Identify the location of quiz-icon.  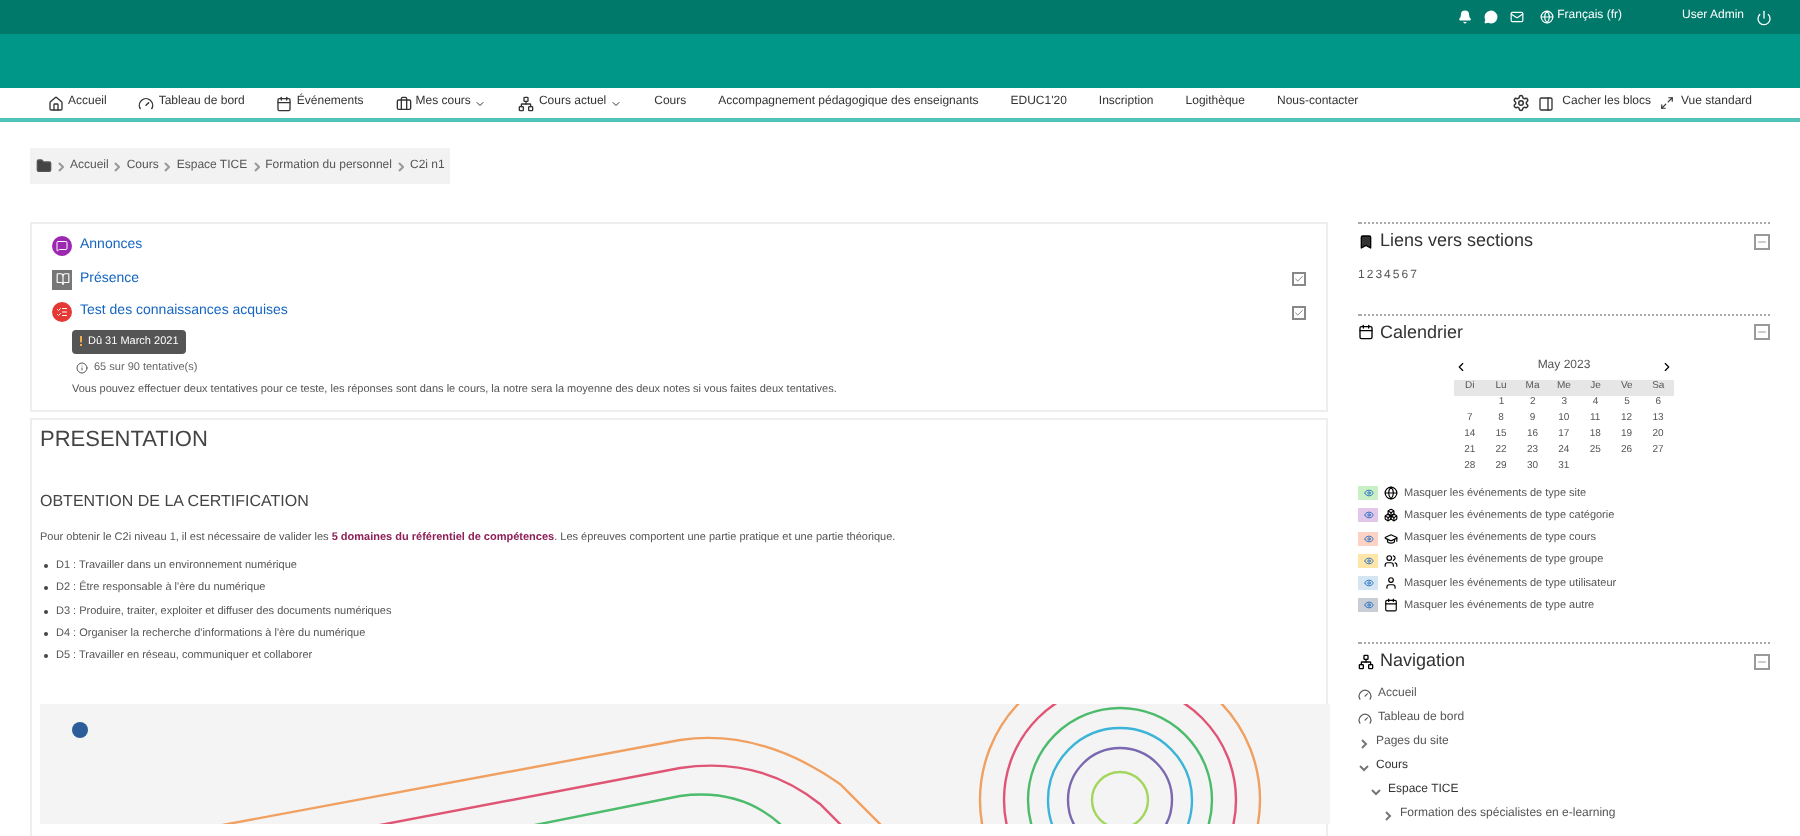
(62, 312).